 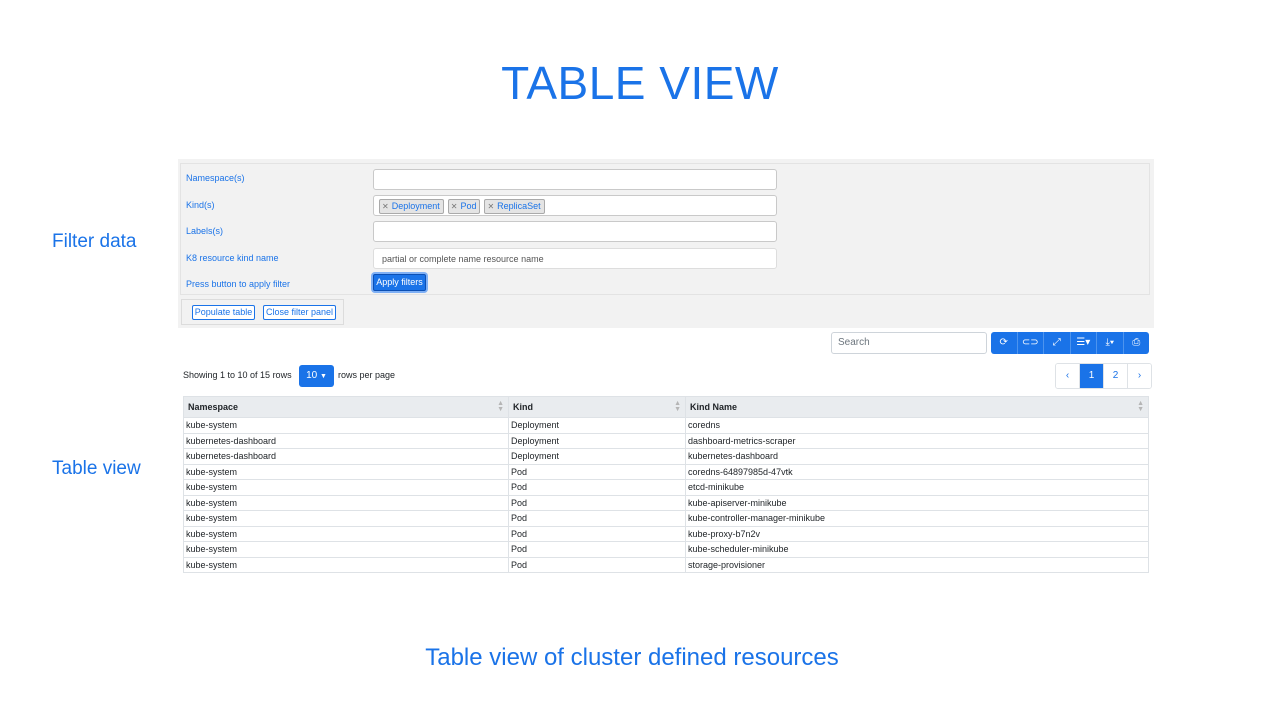 I want to click on cell-kind-name: etcd-minikube, so click(x=917, y=487).